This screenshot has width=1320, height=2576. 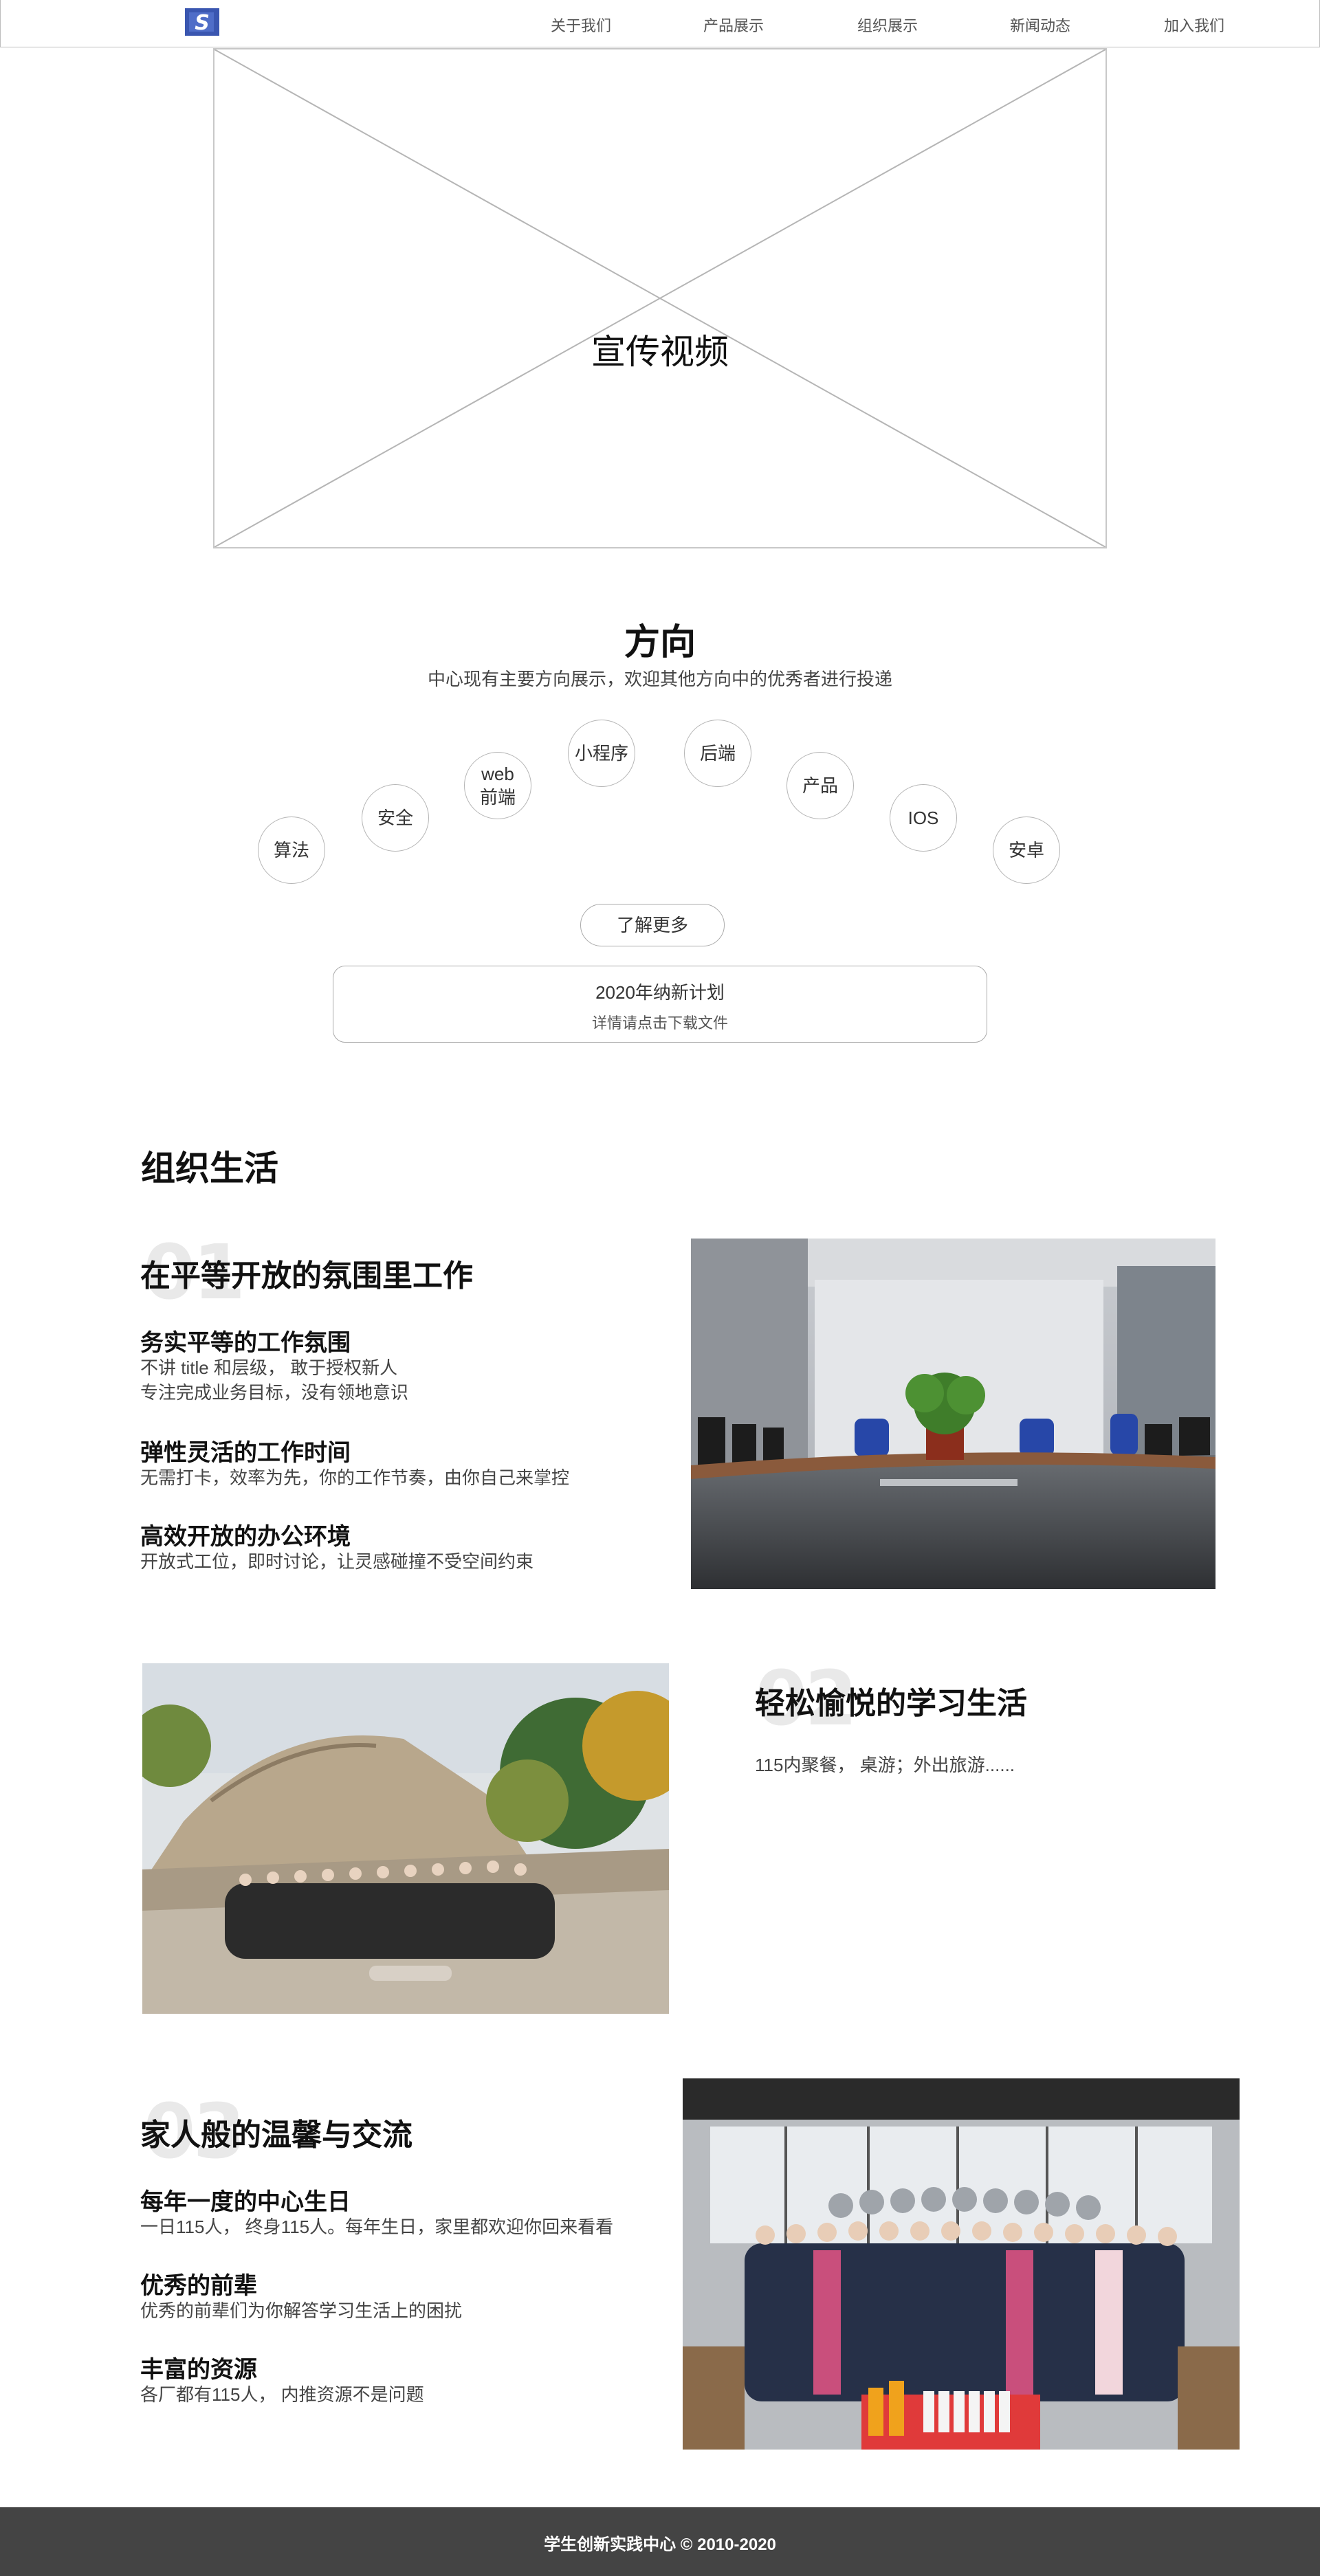 I want to click on meeting-room-photo, so click(x=953, y=1414).